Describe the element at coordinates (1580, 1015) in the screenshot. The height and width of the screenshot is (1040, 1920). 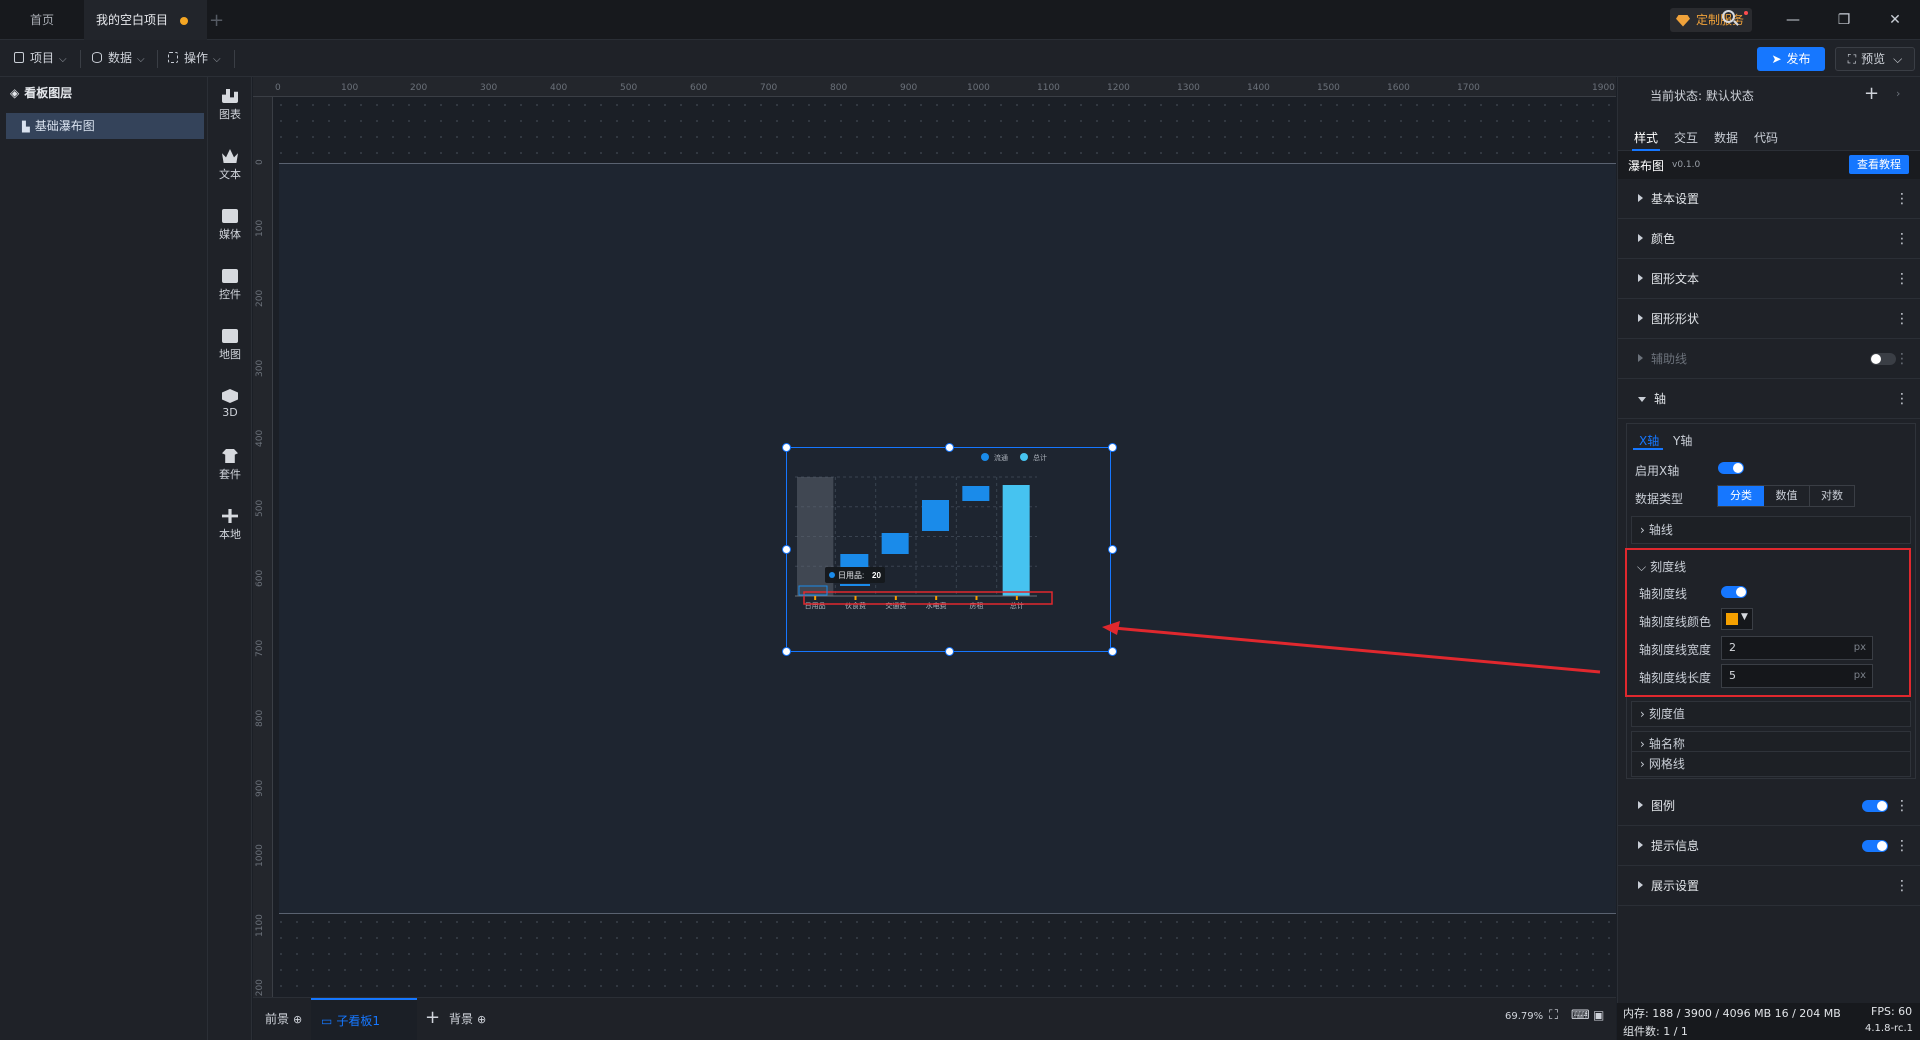
I see `keyboard-icon: ⌨` at that location.